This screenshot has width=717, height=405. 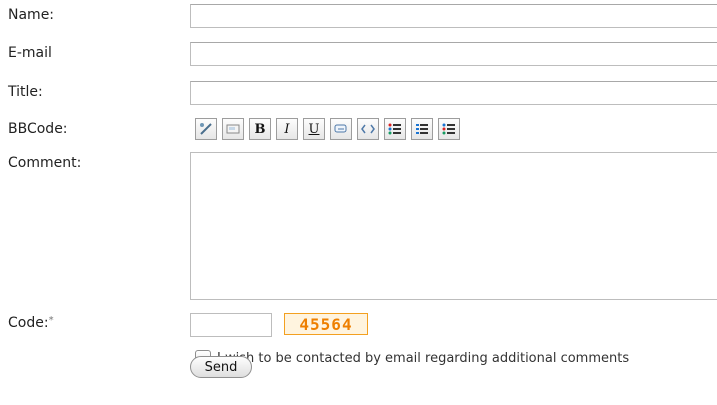 What do you see at coordinates (341, 129) in the screenshot?
I see `quote-icon` at bounding box center [341, 129].